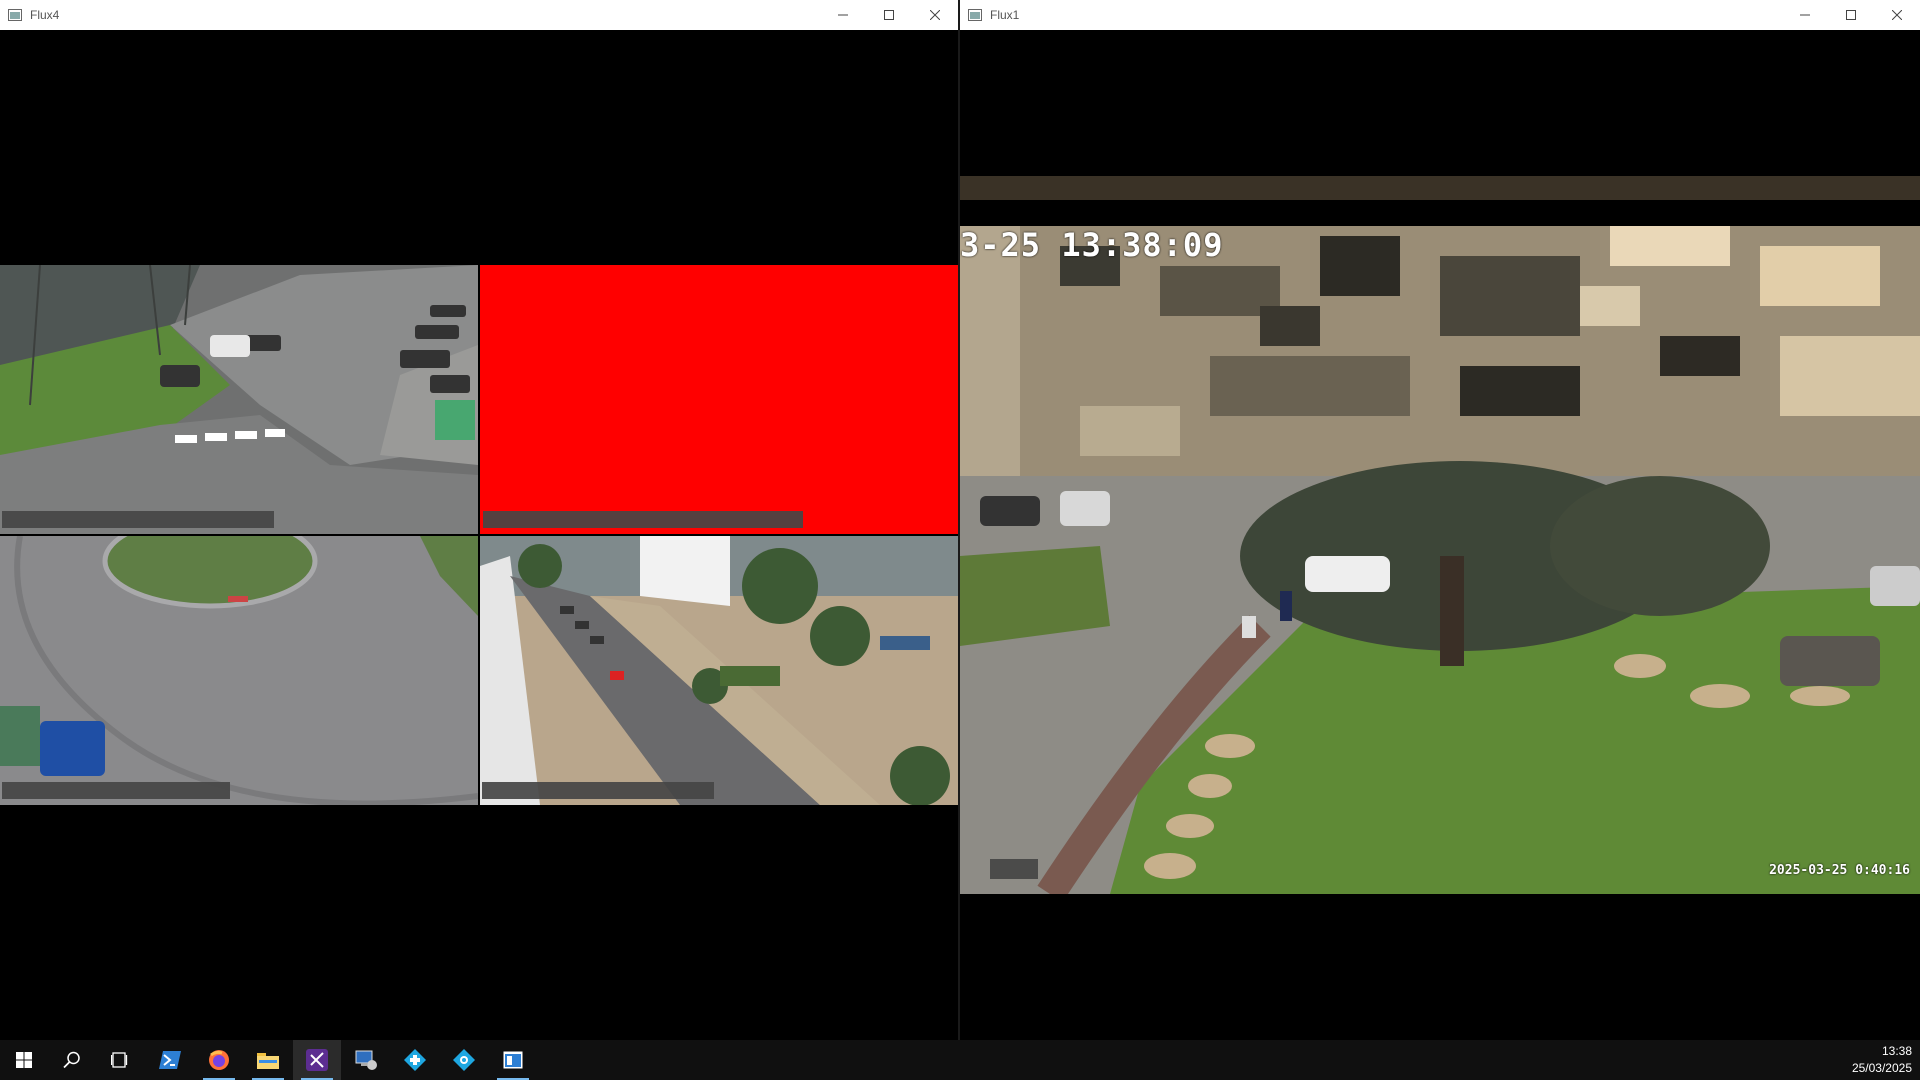 The width and height of the screenshot is (1920, 1080). What do you see at coordinates (45, 15) in the screenshot?
I see `window-title: Flux4` at bounding box center [45, 15].